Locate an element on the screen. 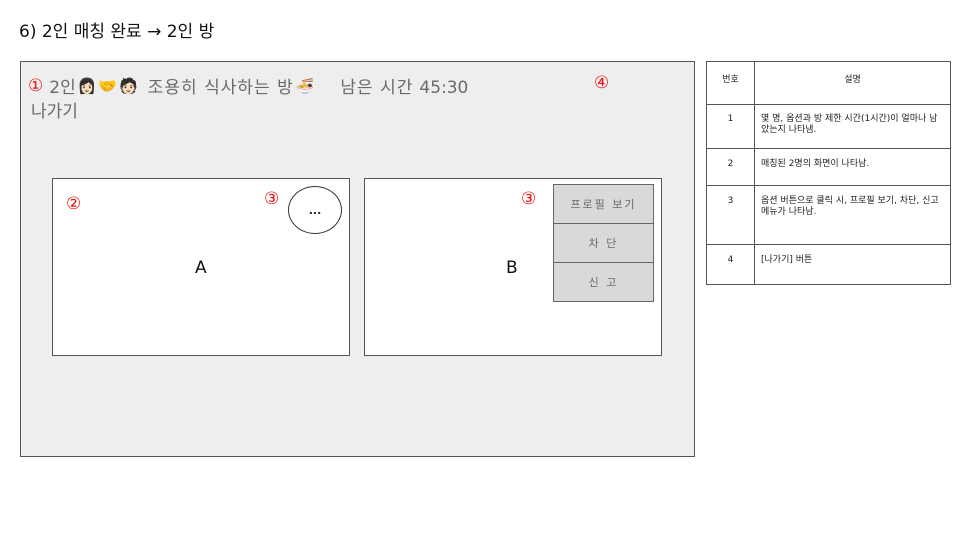 The height and width of the screenshot is (540, 960). legend-number: 1 is located at coordinates (730, 126).